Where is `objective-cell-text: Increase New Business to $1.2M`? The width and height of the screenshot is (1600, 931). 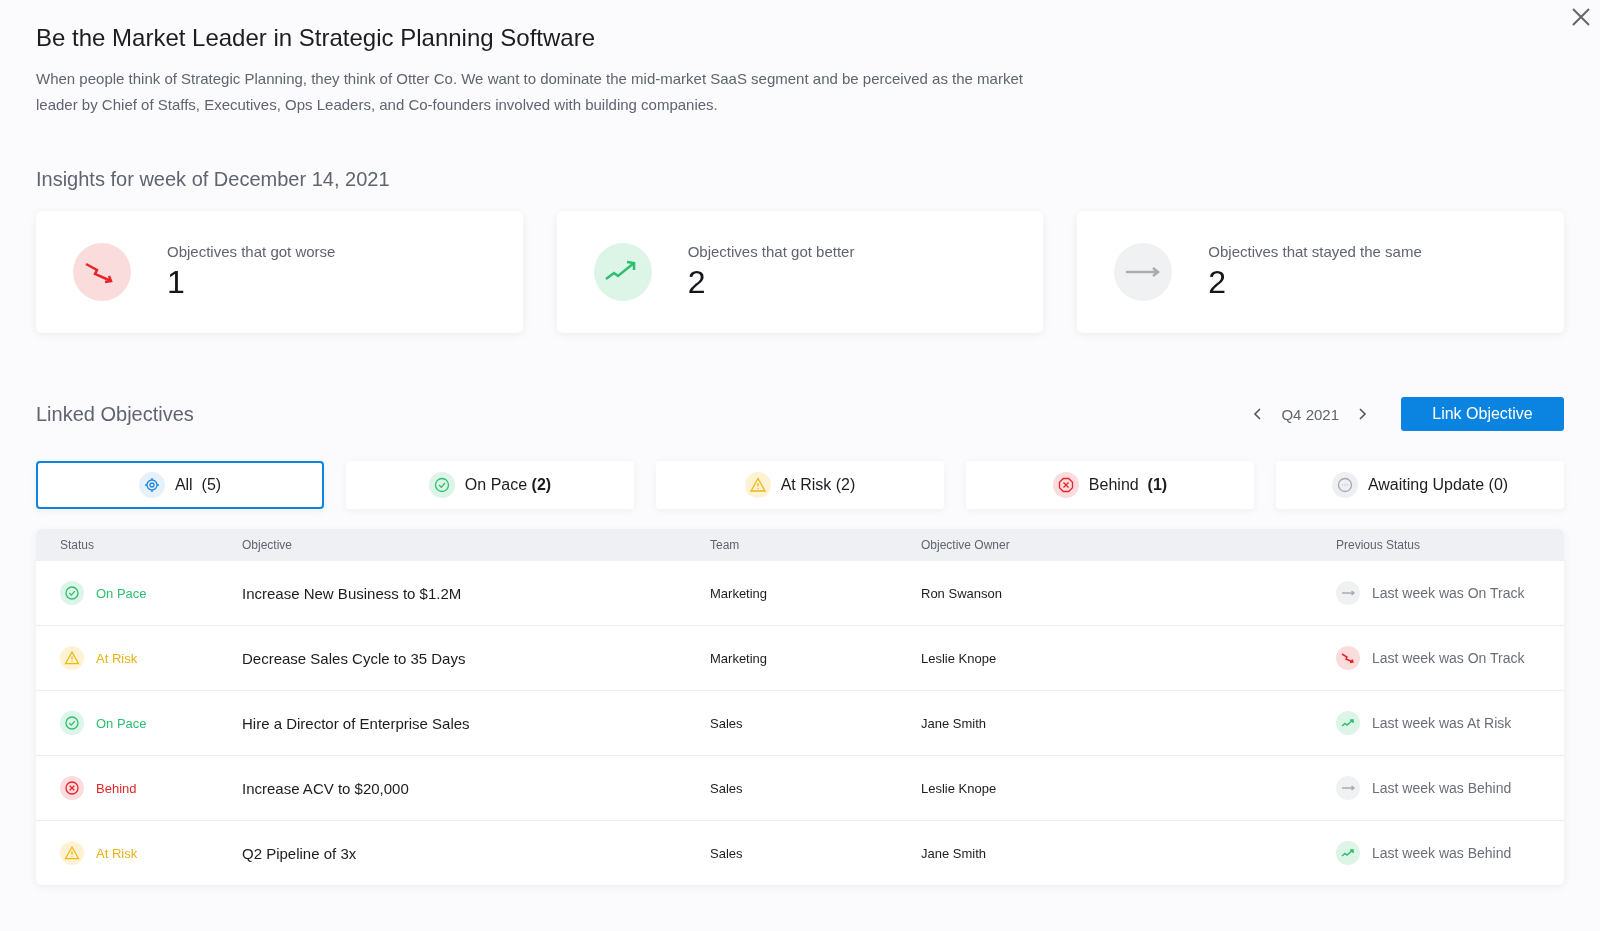
objective-cell-text: Increase New Business to $1.2M is located at coordinates (352, 593).